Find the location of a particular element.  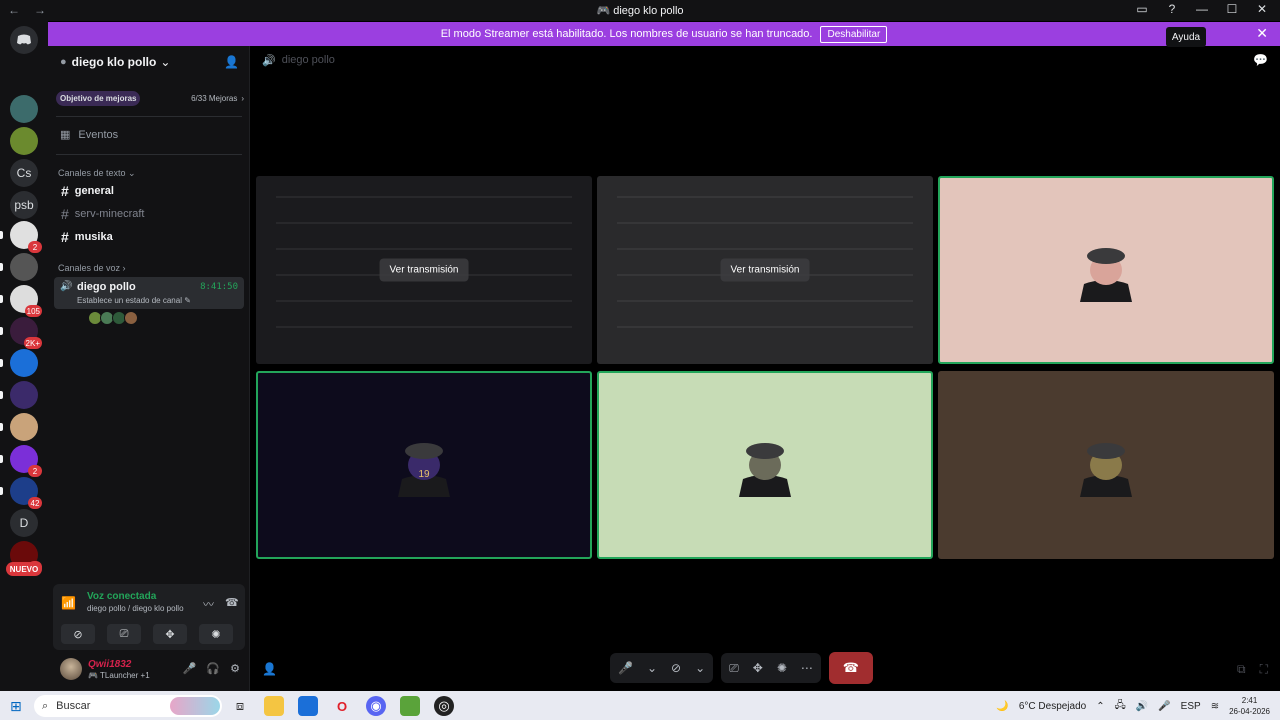

channel-general: # general is located at coordinates (150, 191).